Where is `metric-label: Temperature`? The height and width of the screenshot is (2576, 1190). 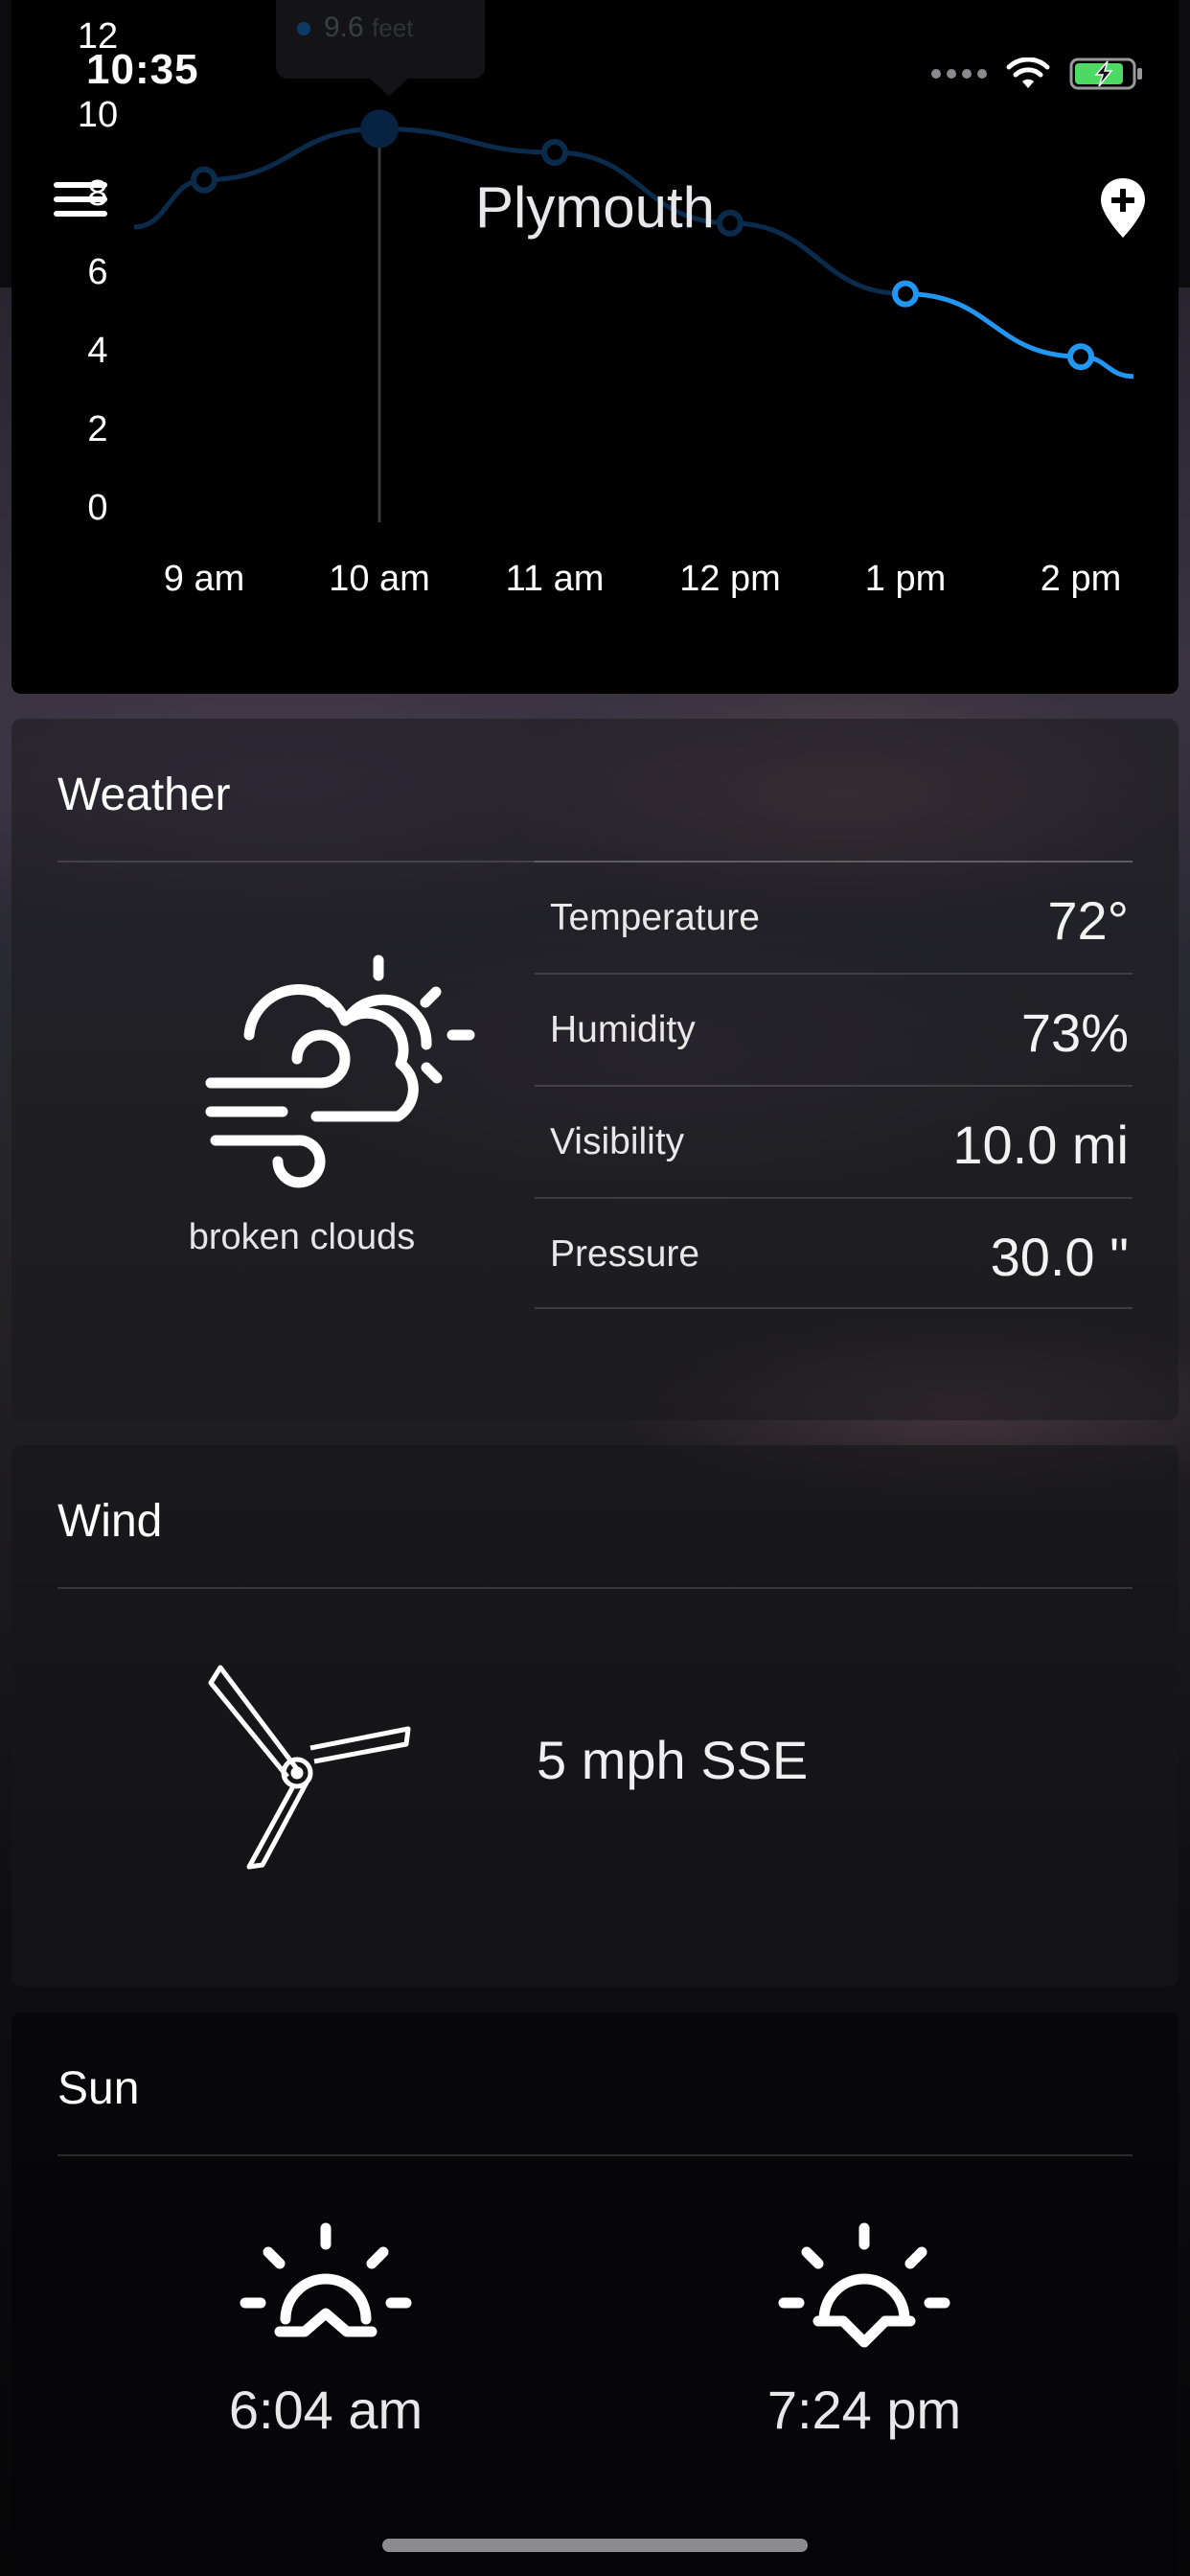 metric-label: Temperature is located at coordinates (655, 917).